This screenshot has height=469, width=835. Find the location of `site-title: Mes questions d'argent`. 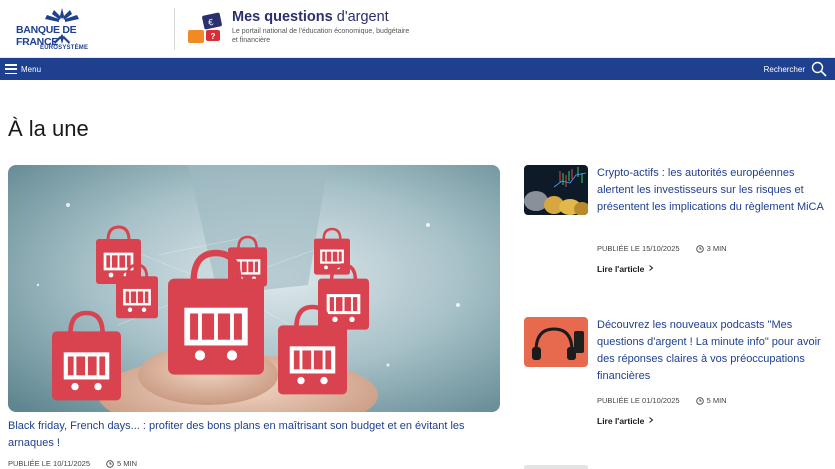

site-title: Mes questions d'argent is located at coordinates (310, 17).